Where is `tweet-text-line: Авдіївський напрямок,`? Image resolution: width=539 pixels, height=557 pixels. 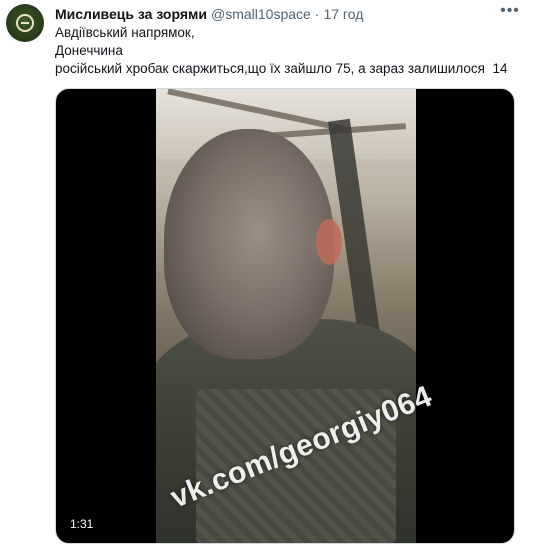 tweet-text-line: Авдіївський напрямок, is located at coordinates (125, 32).